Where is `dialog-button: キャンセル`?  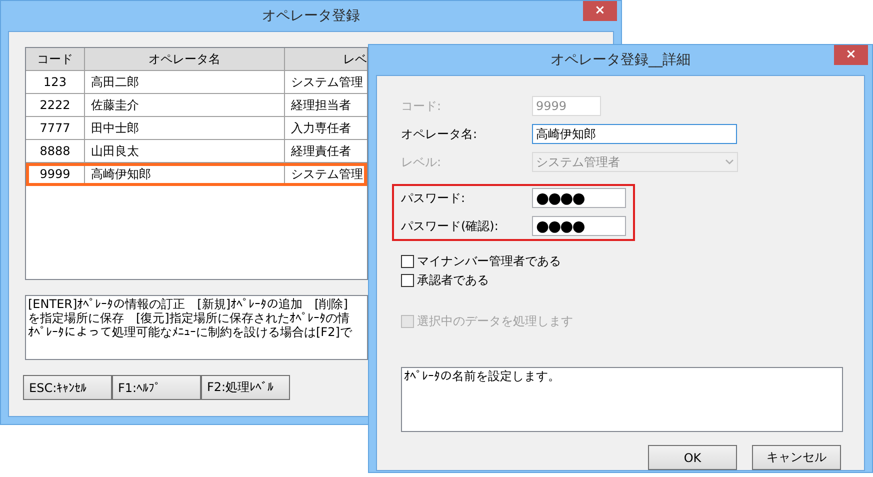
dialog-button: キャンセル is located at coordinates (796, 457).